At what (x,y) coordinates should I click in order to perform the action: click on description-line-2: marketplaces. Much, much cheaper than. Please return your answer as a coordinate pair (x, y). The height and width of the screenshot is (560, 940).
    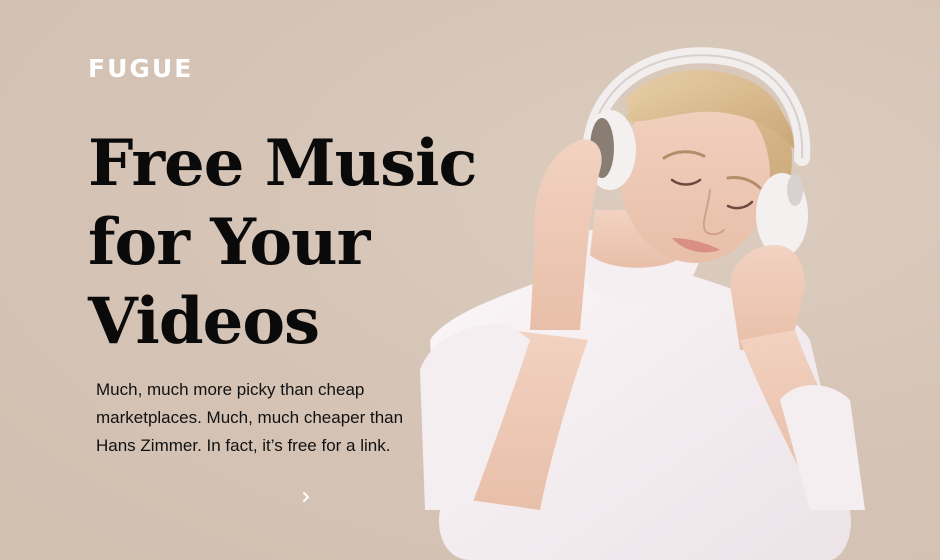
    Looking at the image, I should click on (250, 417).